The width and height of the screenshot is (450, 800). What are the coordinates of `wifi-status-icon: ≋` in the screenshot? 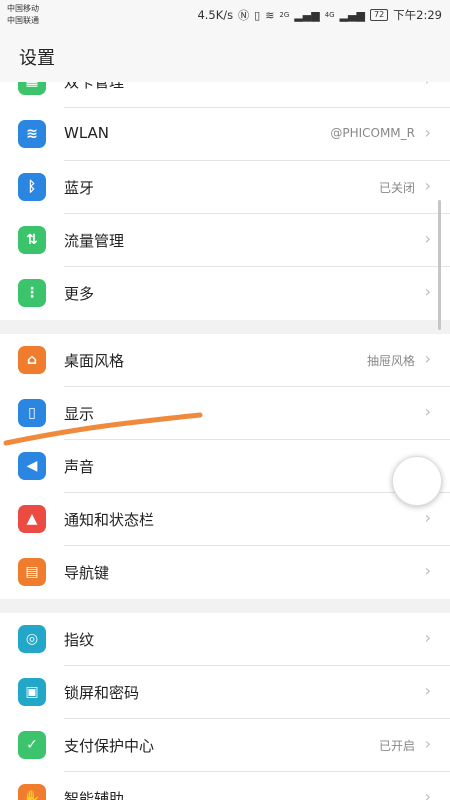 It's located at (270, 15).